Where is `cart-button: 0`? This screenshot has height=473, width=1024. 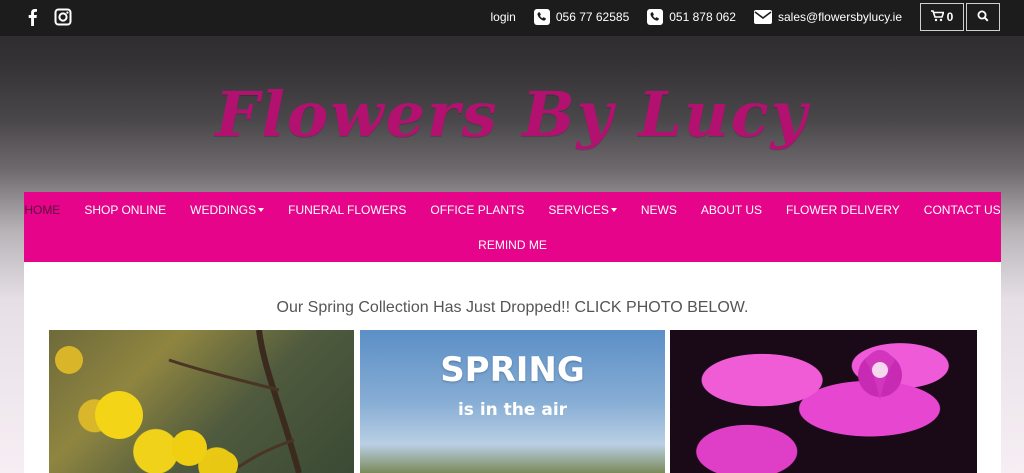 cart-button: 0 is located at coordinates (942, 17).